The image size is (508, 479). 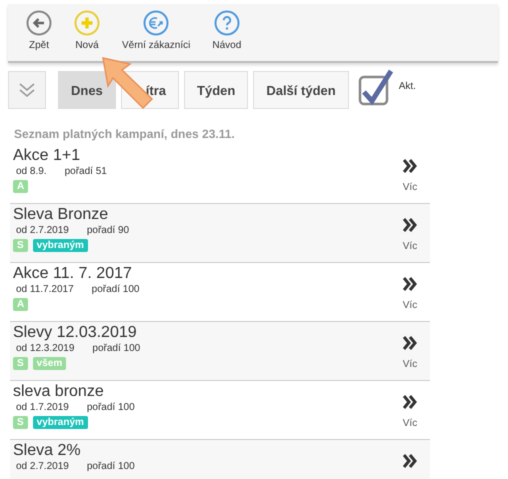 What do you see at coordinates (216, 90) in the screenshot?
I see `filter-tab: Týden` at bounding box center [216, 90].